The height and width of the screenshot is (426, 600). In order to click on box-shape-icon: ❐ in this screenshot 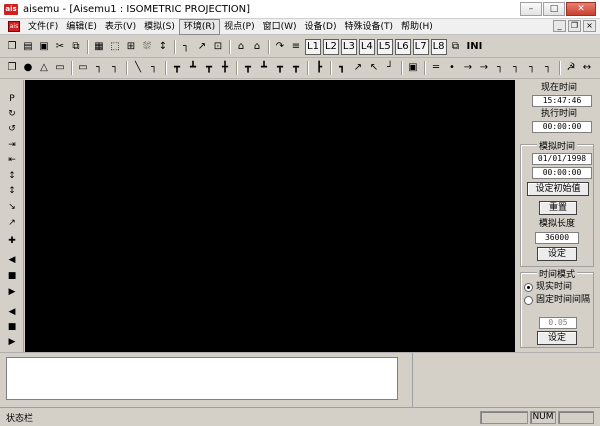, I will do `click(12, 68)`.